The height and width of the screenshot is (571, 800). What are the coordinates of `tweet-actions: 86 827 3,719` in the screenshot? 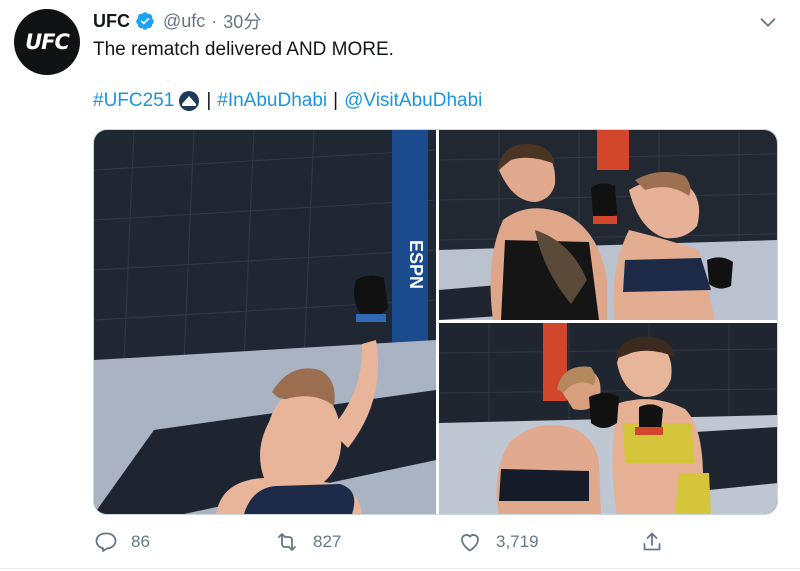 It's located at (435, 542).